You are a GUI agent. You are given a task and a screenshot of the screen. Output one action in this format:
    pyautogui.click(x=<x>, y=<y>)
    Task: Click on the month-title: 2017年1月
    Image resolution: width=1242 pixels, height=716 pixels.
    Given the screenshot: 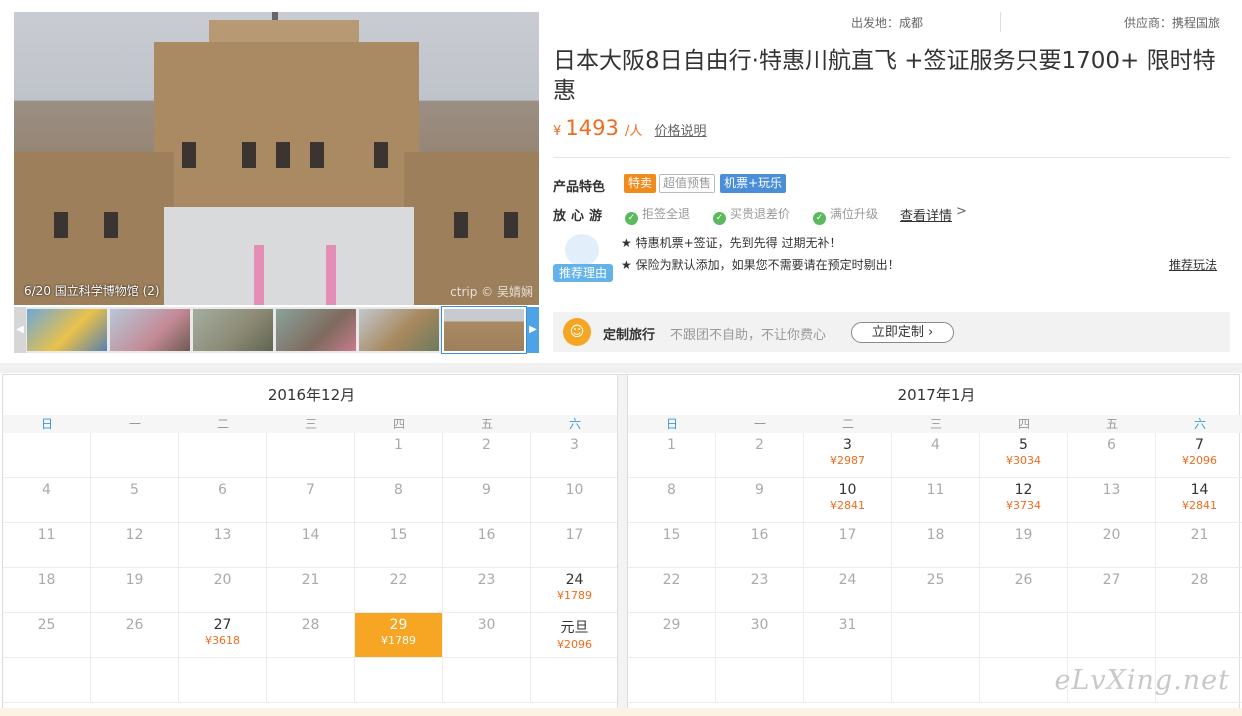 What is the action you would take?
    pyautogui.click(x=936, y=395)
    